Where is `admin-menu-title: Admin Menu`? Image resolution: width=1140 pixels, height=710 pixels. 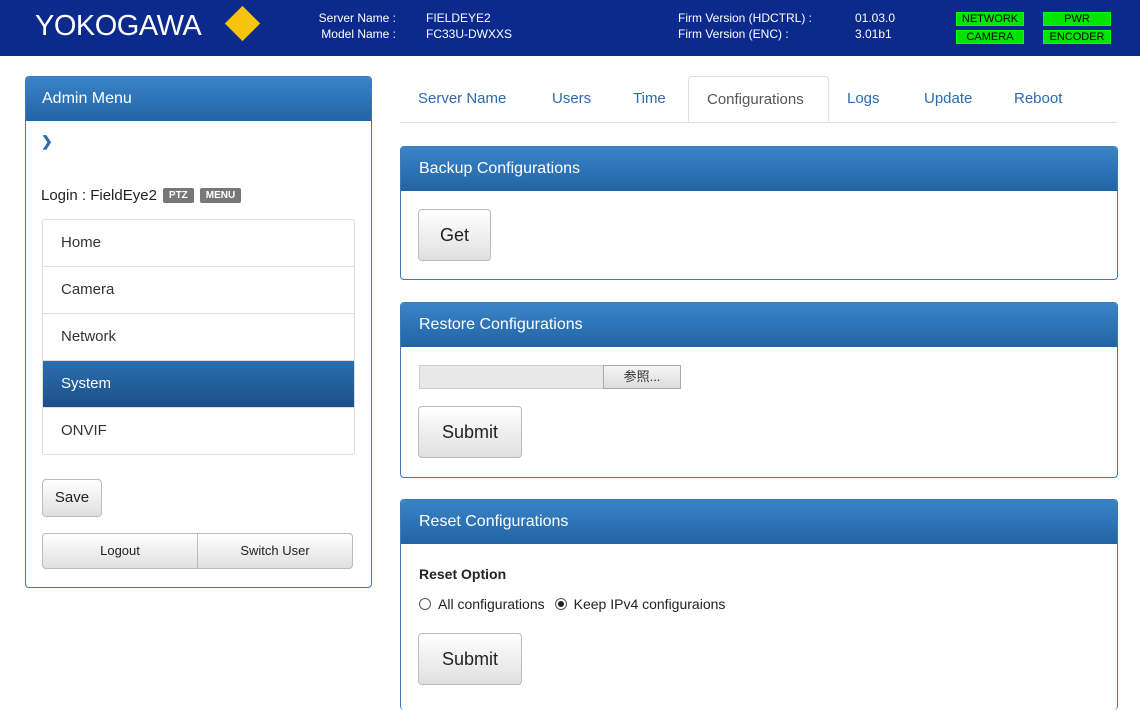
admin-menu-title: Admin Menu is located at coordinates (198, 99).